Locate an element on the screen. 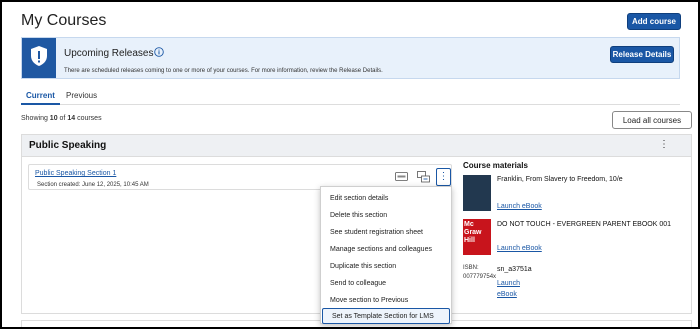 The width and height of the screenshot is (700, 329). page-title: My Courses is located at coordinates (64, 20).